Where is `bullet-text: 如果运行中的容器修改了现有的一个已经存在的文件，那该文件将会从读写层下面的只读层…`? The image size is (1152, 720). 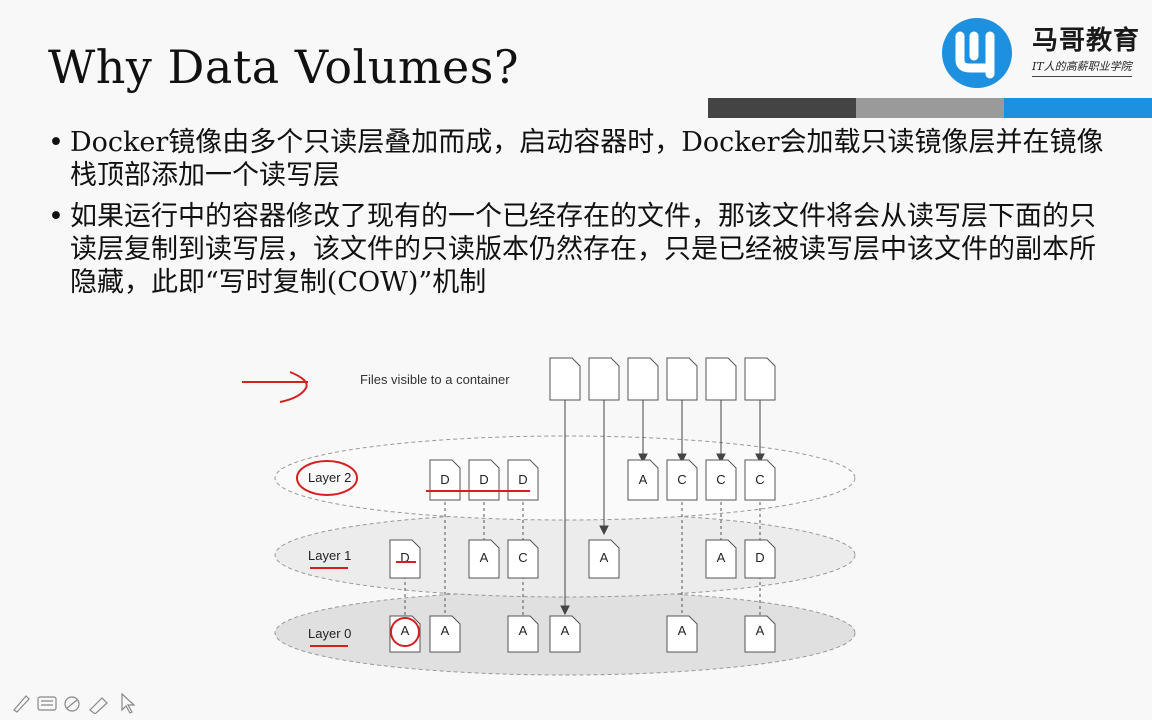
bullet-text: 如果运行中的容器修改了现有的一个已经存在的文件，那该文件将会从读写层下面的只读层… is located at coordinates (583, 249).